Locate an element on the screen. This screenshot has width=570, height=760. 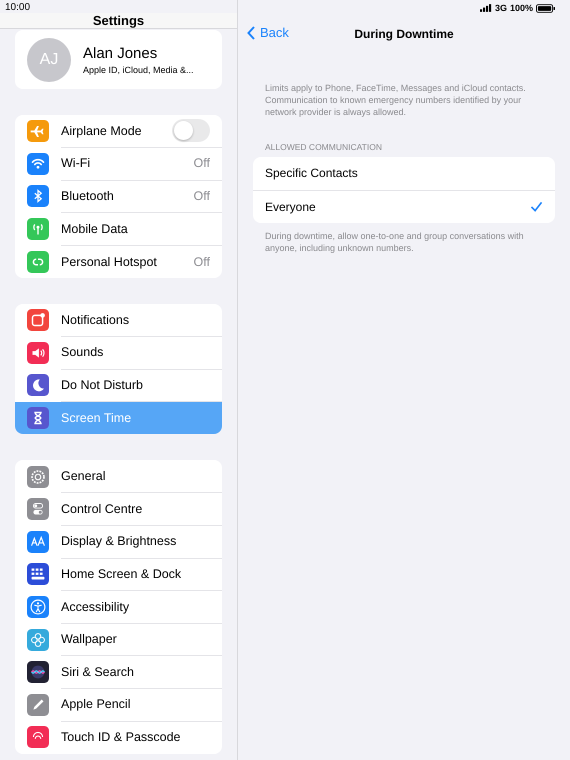
settings-item: Bluetooth Off is located at coordinates (118, 196).